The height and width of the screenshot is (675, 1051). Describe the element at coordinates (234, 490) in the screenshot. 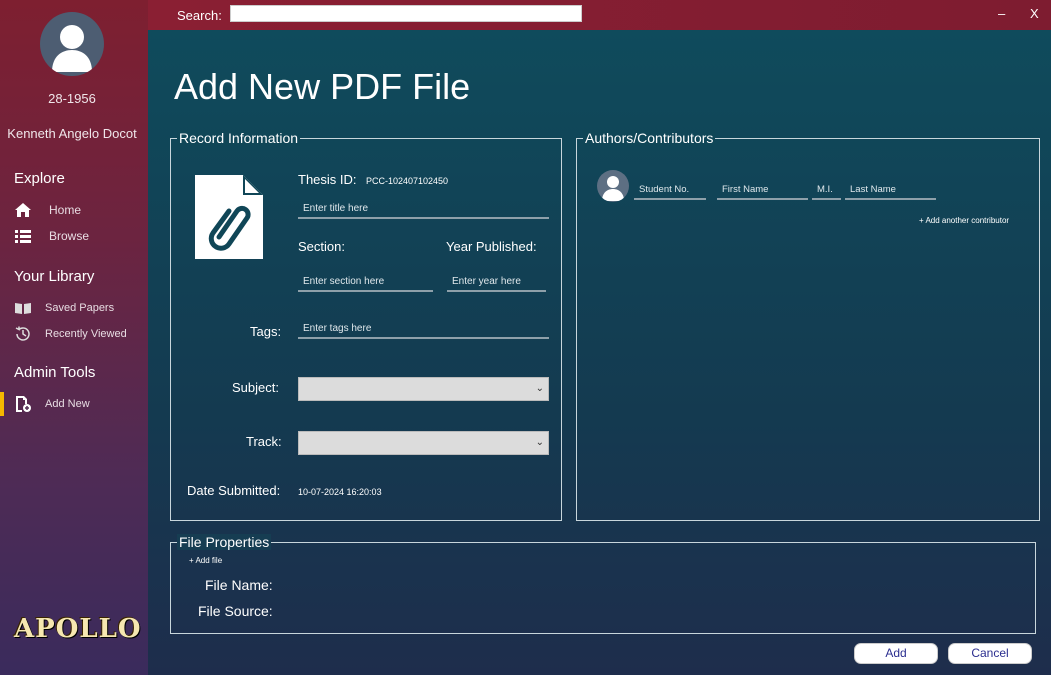

I see `date-submitted-label: Date Submitted:` at that location.